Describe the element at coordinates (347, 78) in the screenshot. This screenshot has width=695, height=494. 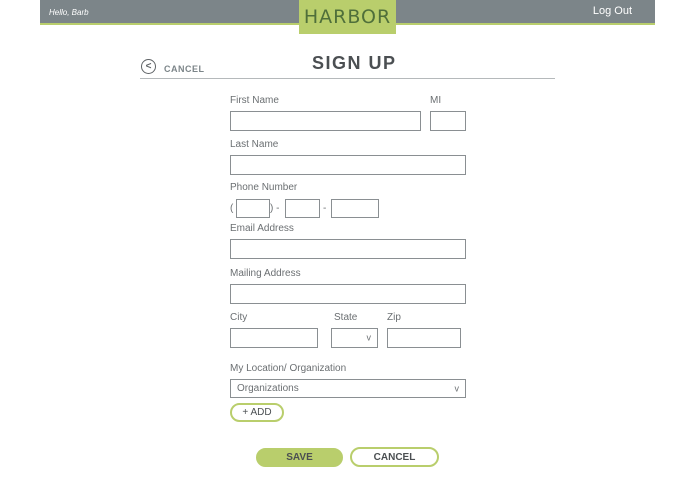
I see `title-divider` at that location.